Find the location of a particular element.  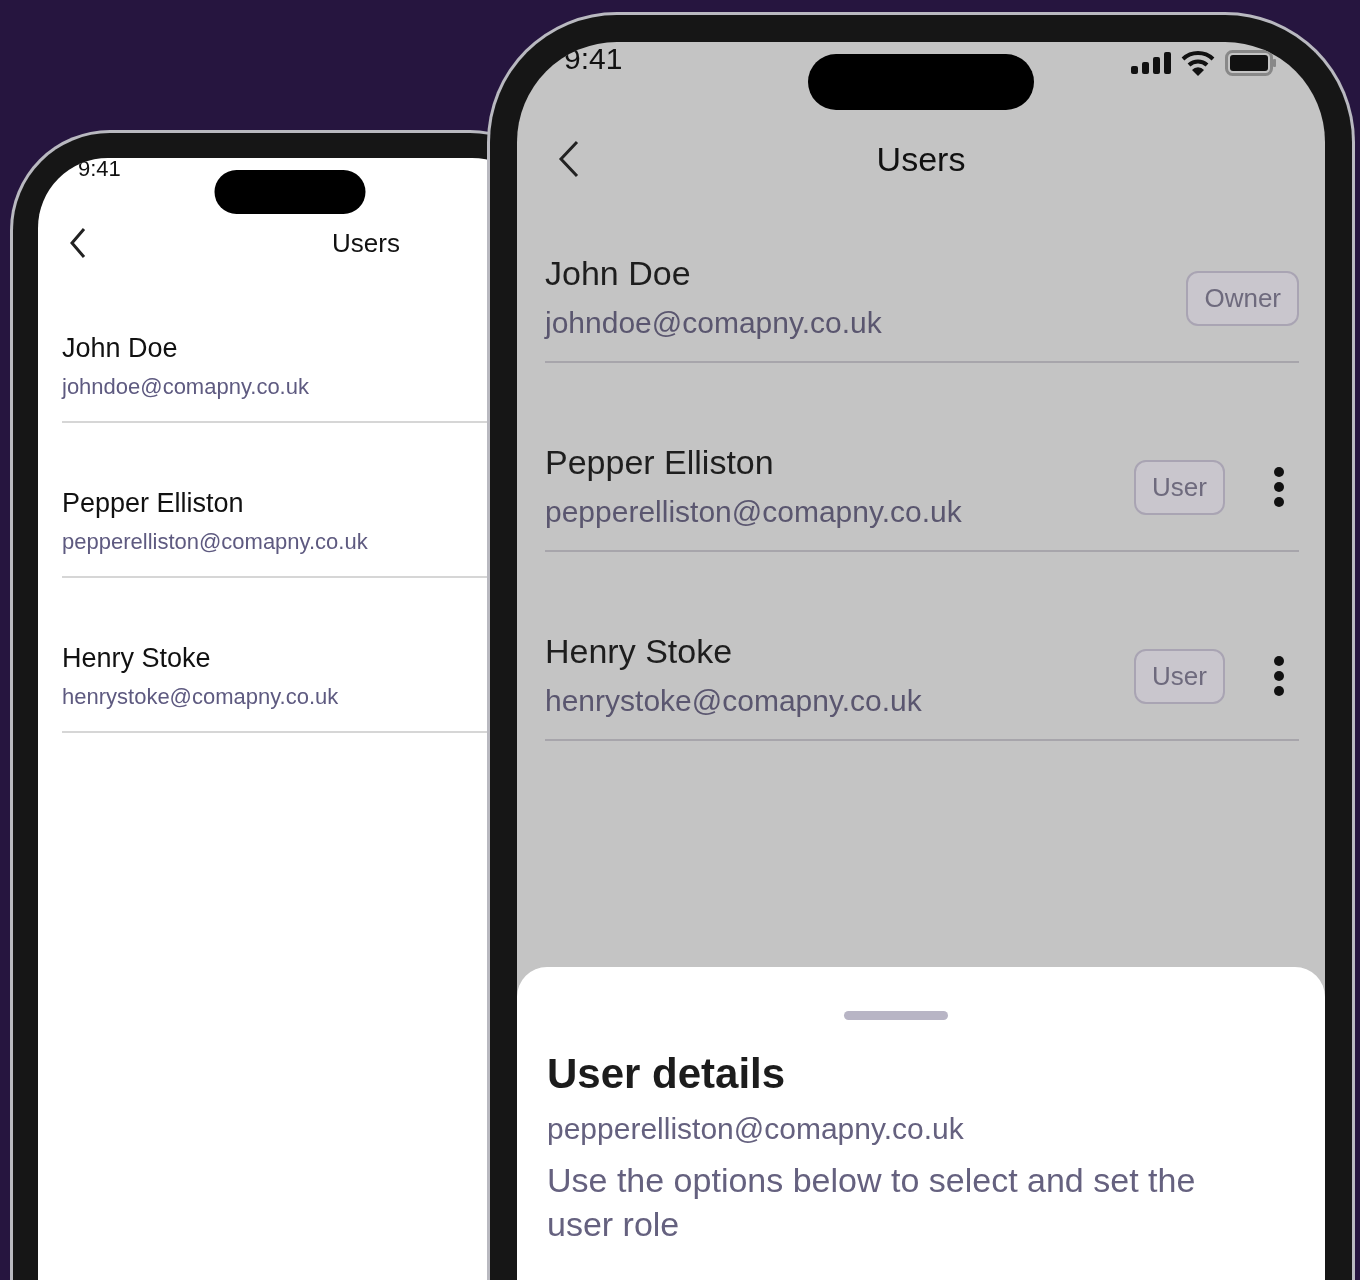

sheet-description: Use the options below to select and set the user role is located at coordinates (872, 1202).